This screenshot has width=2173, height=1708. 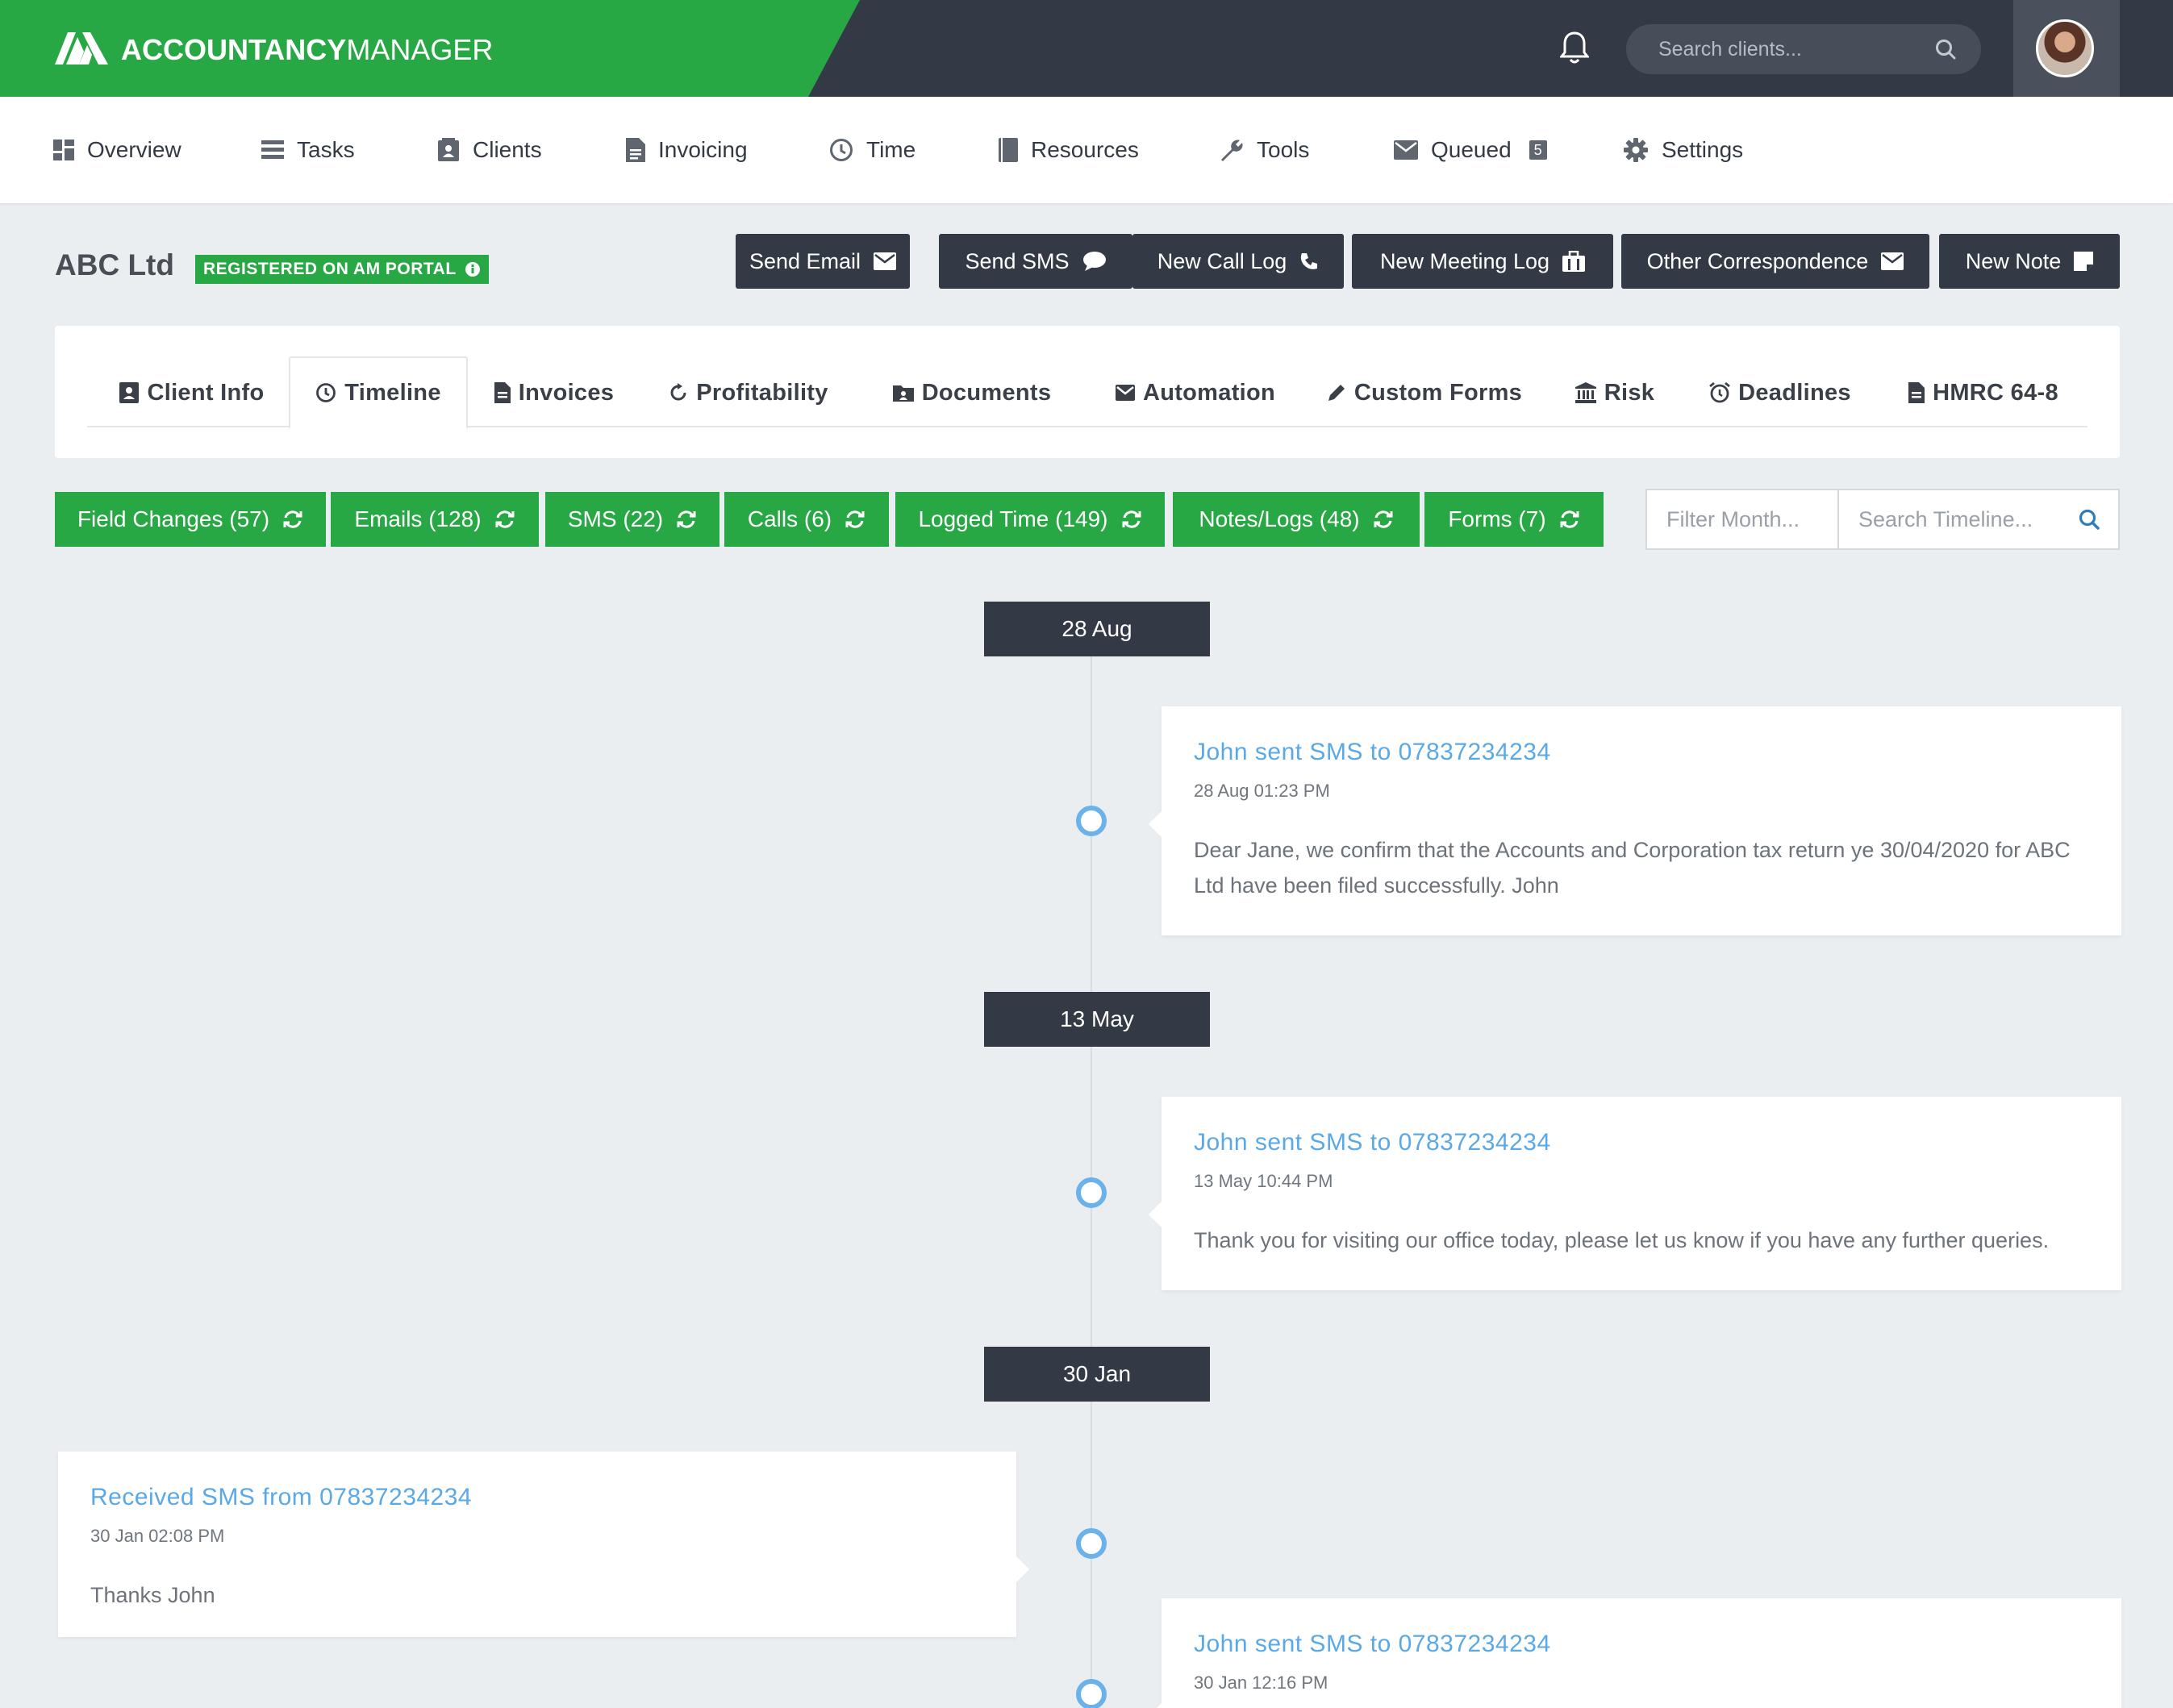 What do you see at coordinates (805, 260) in the screenshot?
I see `button-label: Send Email` at bounding box center [805, 260].